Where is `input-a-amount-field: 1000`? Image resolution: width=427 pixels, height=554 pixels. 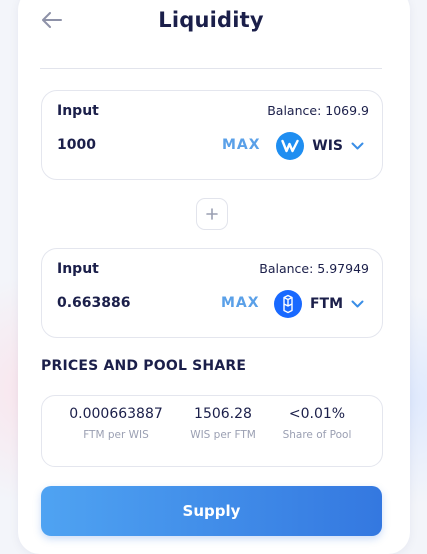
input-a-amount-field: 1000 is located at coordinates (76, 145).